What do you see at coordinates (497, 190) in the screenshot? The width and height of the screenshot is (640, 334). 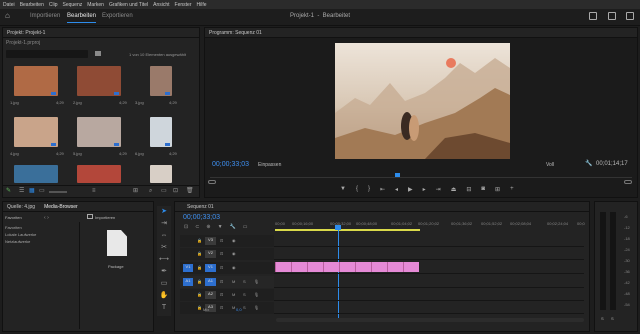 I see `comparison-icon: ⊞` at bounding box center [497, 190].